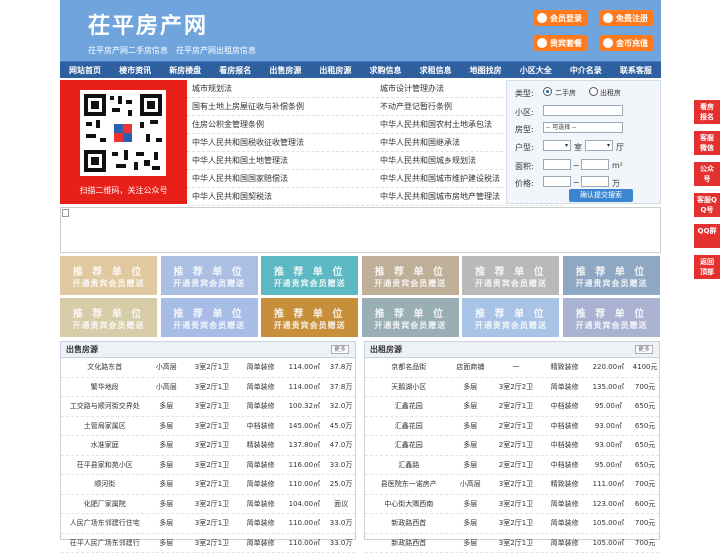  What do you see at coordinates (512, 485) in the screenshot?
I see `listing-row: 县医院东一诺房产小高层3室2厅1卫精致装修111.00㎡700元` at bounding box center [512, 485].